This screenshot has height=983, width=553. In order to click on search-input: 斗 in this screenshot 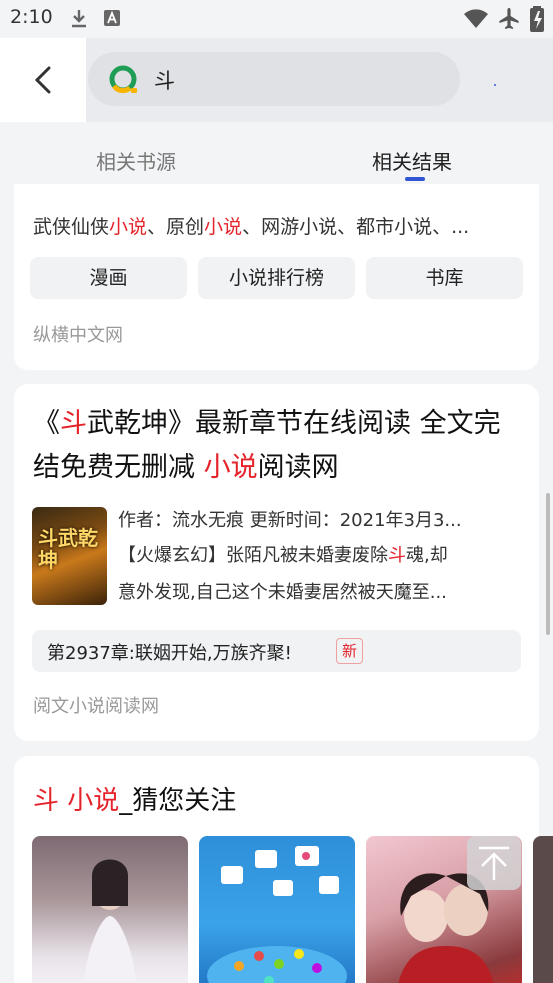, I will do `click(274, 79)`.